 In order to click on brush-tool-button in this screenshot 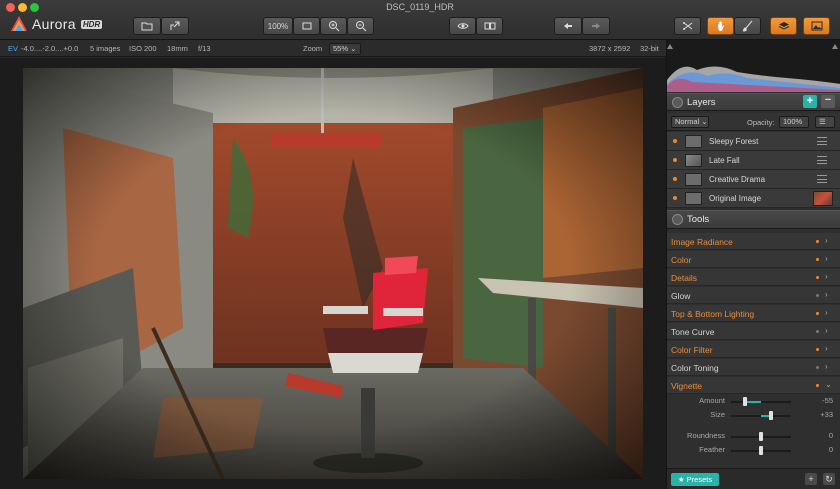, I will do `click(747, 26)`.